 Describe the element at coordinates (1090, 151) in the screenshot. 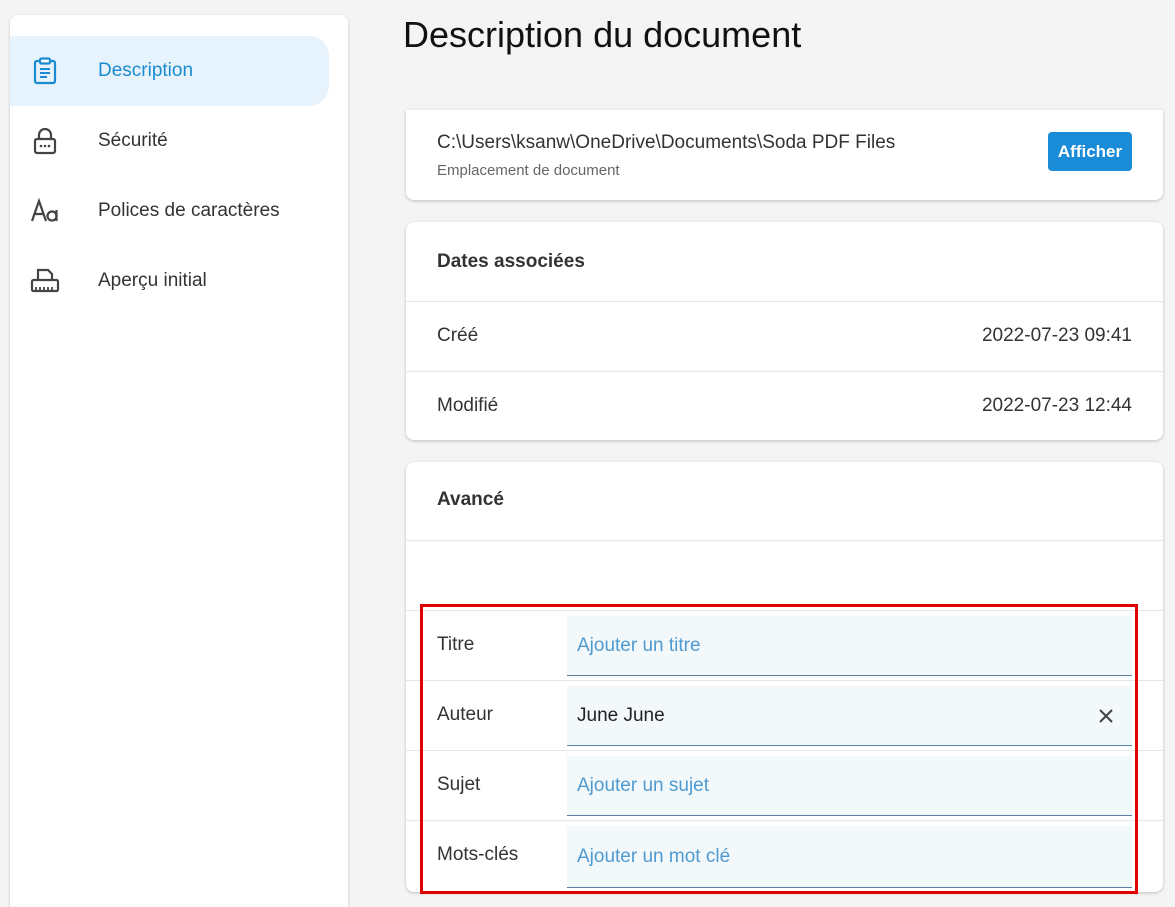

I see `show-location-button: Afficher` at that location.